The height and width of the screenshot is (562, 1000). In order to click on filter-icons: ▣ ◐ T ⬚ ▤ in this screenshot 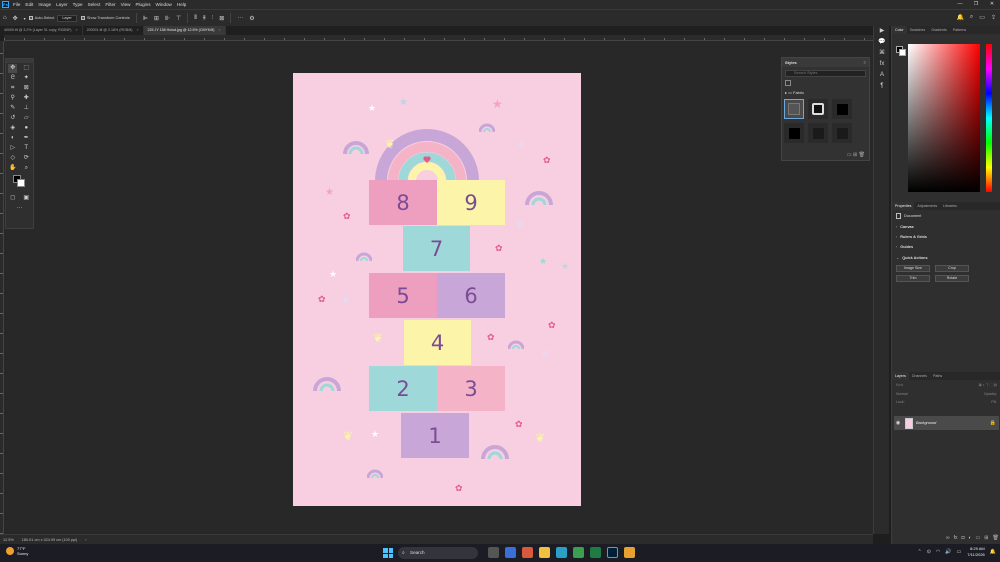, I will do `click(988, 385)`.